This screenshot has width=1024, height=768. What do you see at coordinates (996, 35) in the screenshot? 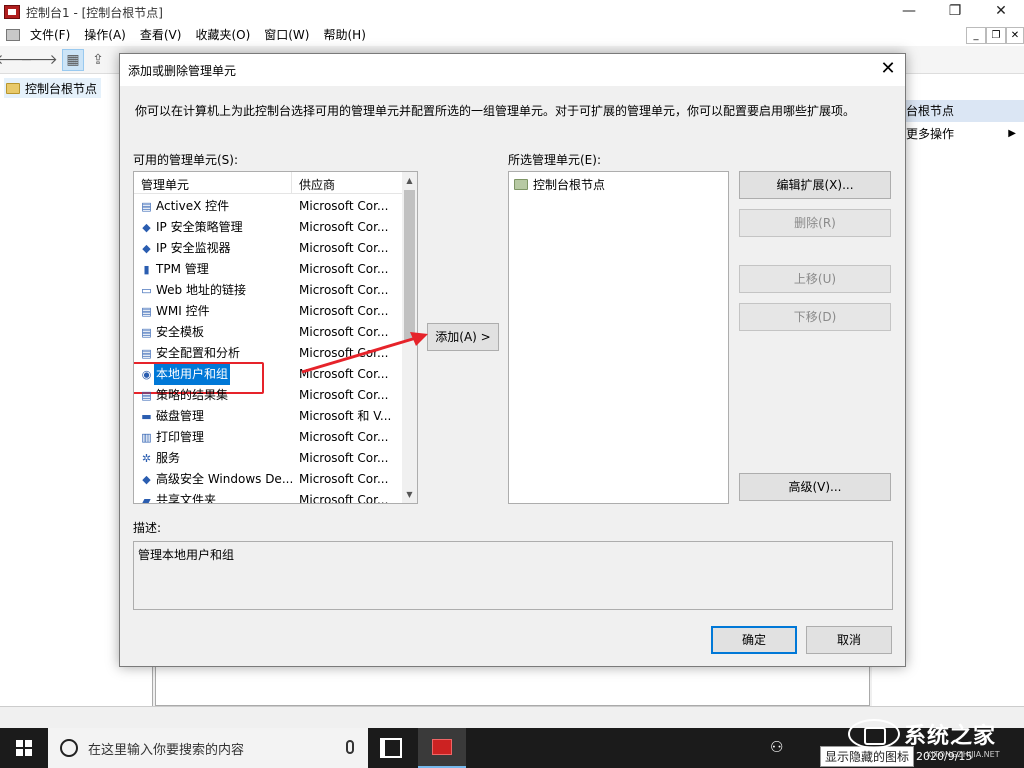
I see `mdi-restore-icon: ❐` at bounding box center [996, 35].